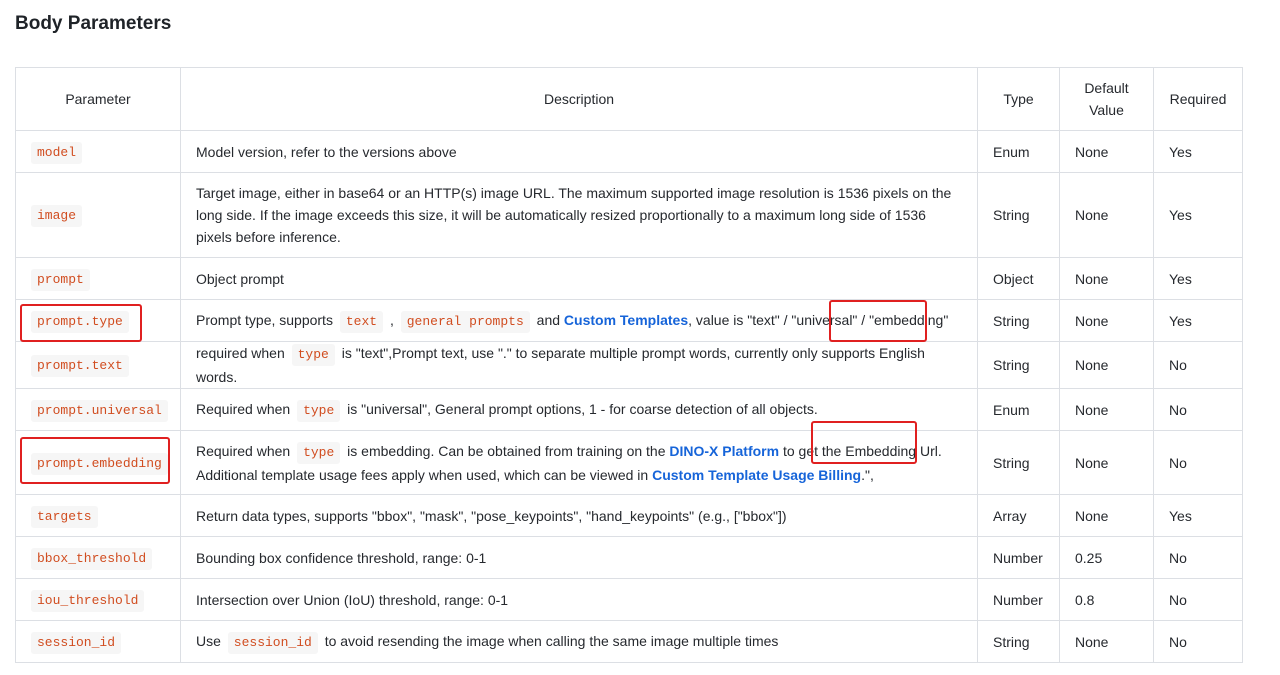  Describe the element at coordinates (80, 321) in the screenshot. I see `param-name: prompt.type` at that location.